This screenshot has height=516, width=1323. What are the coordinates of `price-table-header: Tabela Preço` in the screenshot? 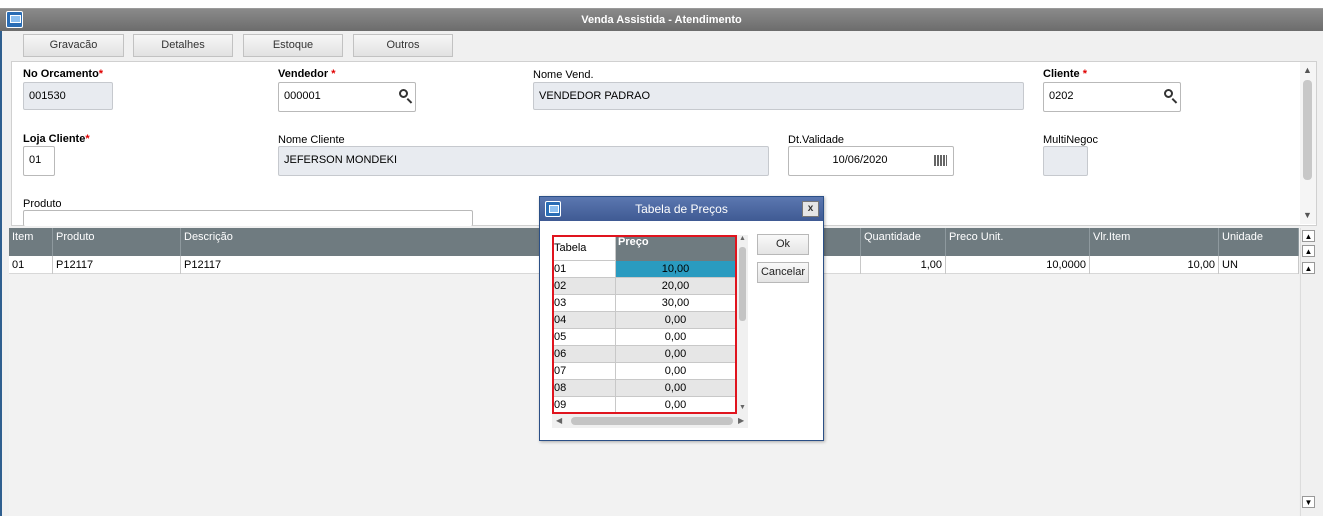 It's located at (644, 249).